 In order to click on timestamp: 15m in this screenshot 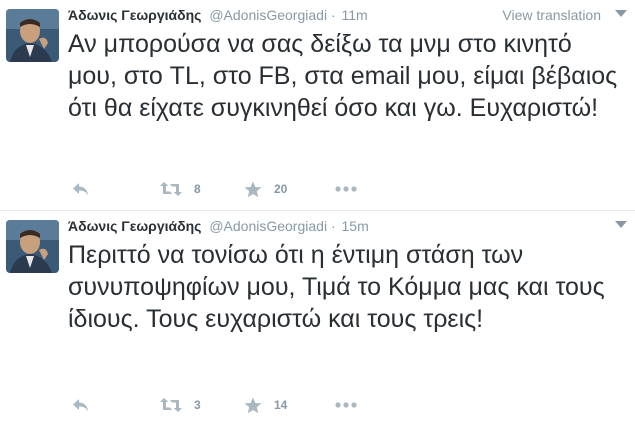, I will do `click(355, 226)`.